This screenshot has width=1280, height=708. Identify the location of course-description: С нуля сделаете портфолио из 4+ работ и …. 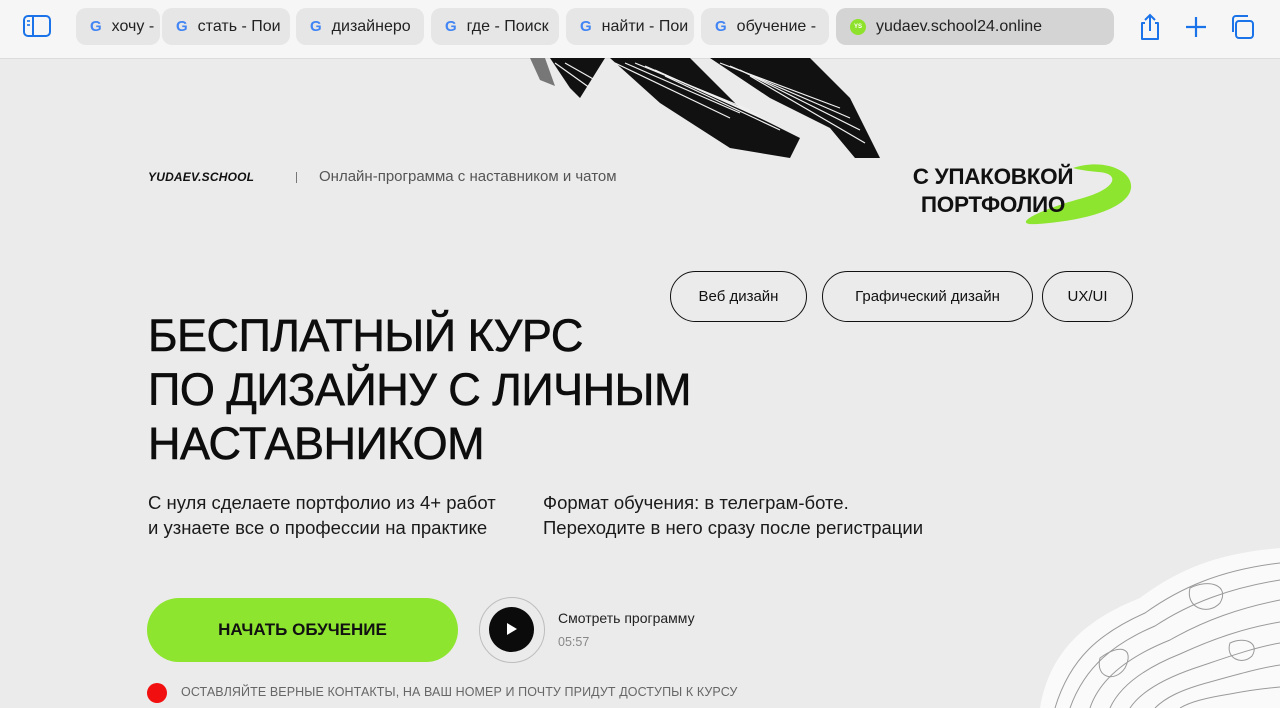
(322, 515).